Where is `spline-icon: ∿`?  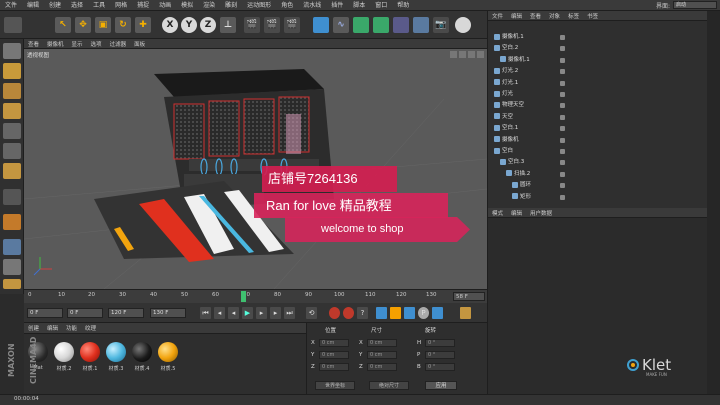
spline-icon: ∿ is located at coordinates (341, 25).